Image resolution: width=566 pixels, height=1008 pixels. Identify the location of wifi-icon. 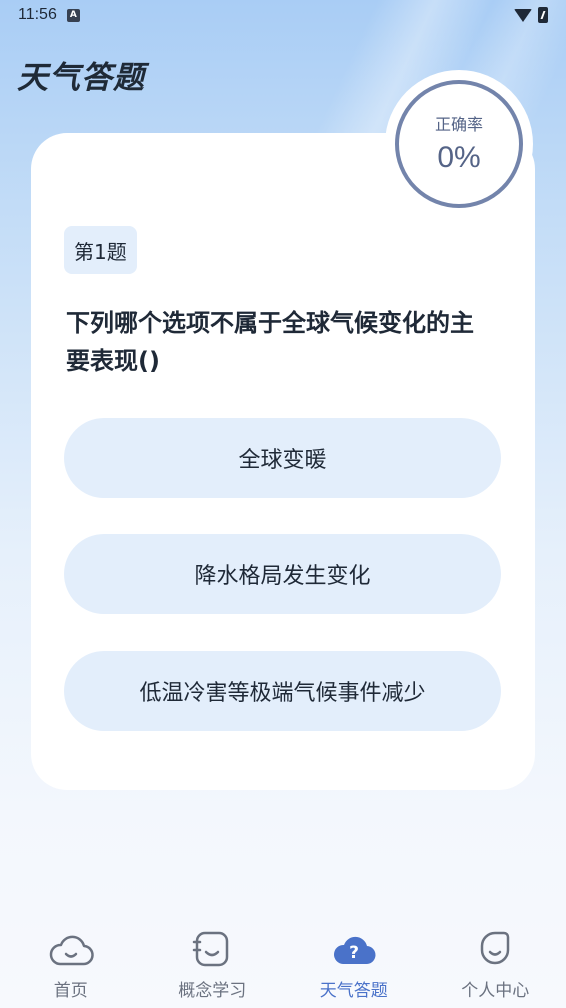
(523, 15).